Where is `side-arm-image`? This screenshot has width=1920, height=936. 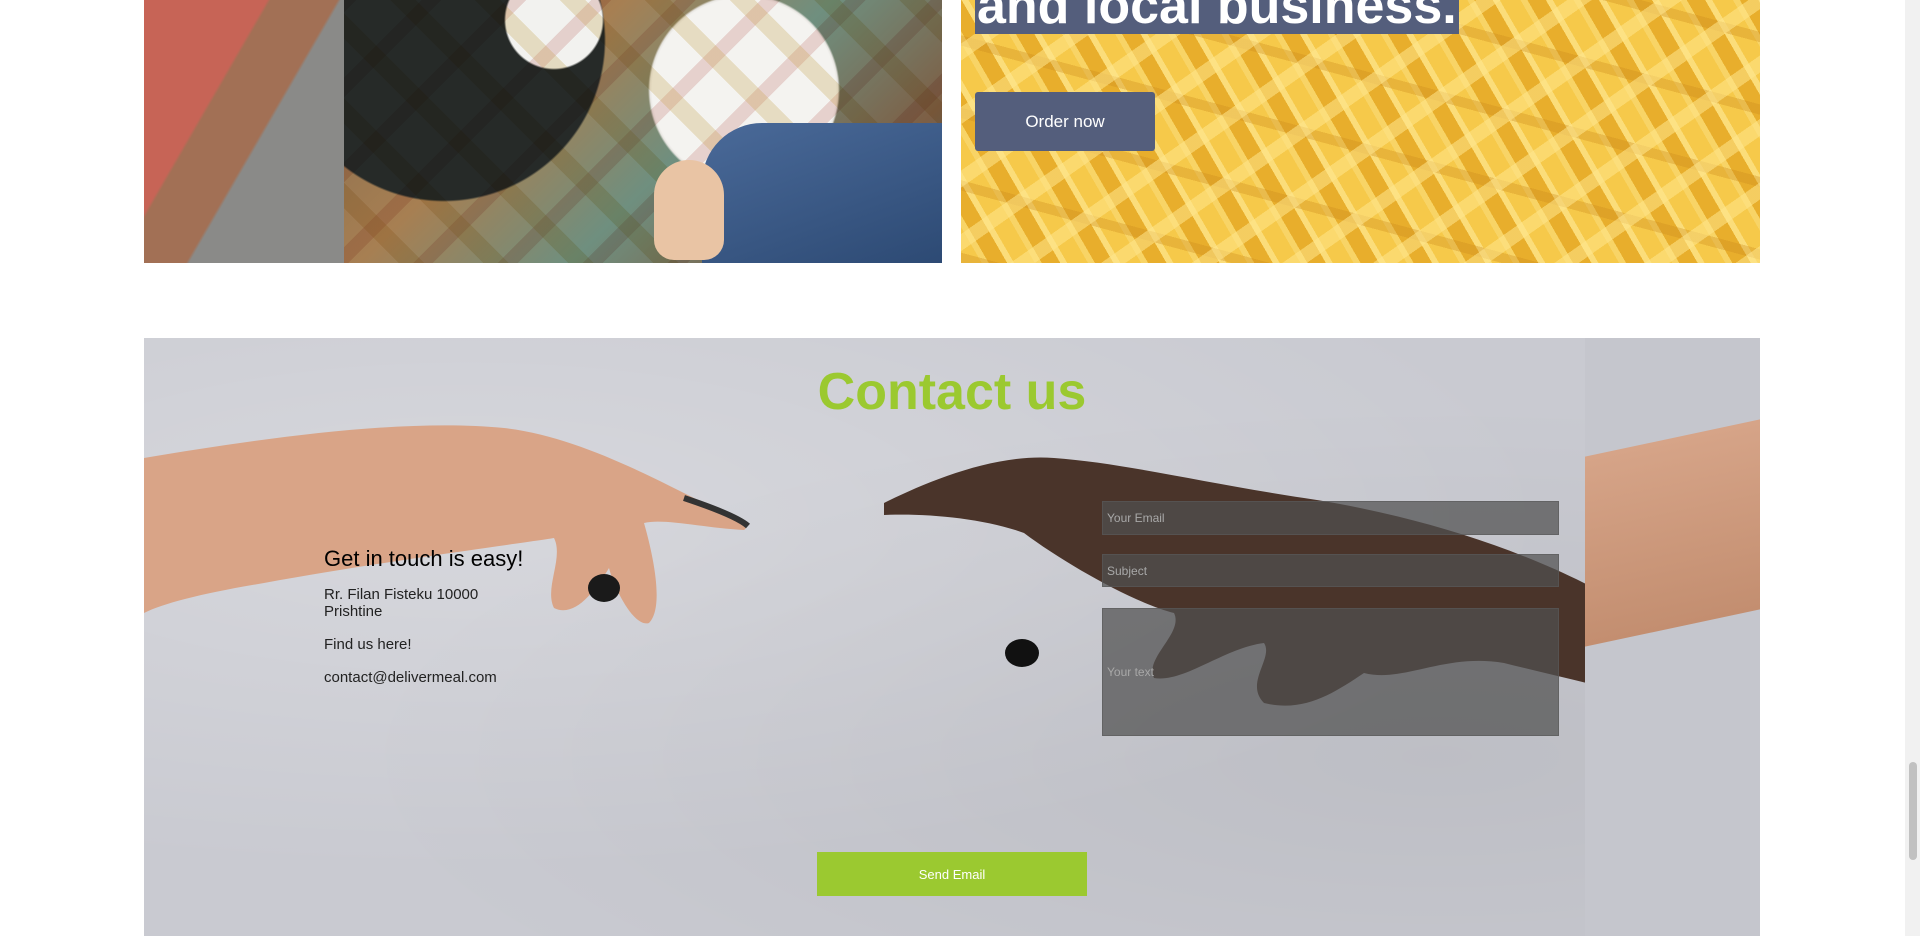
side-arm-image is located at coordinates (1672, 637).